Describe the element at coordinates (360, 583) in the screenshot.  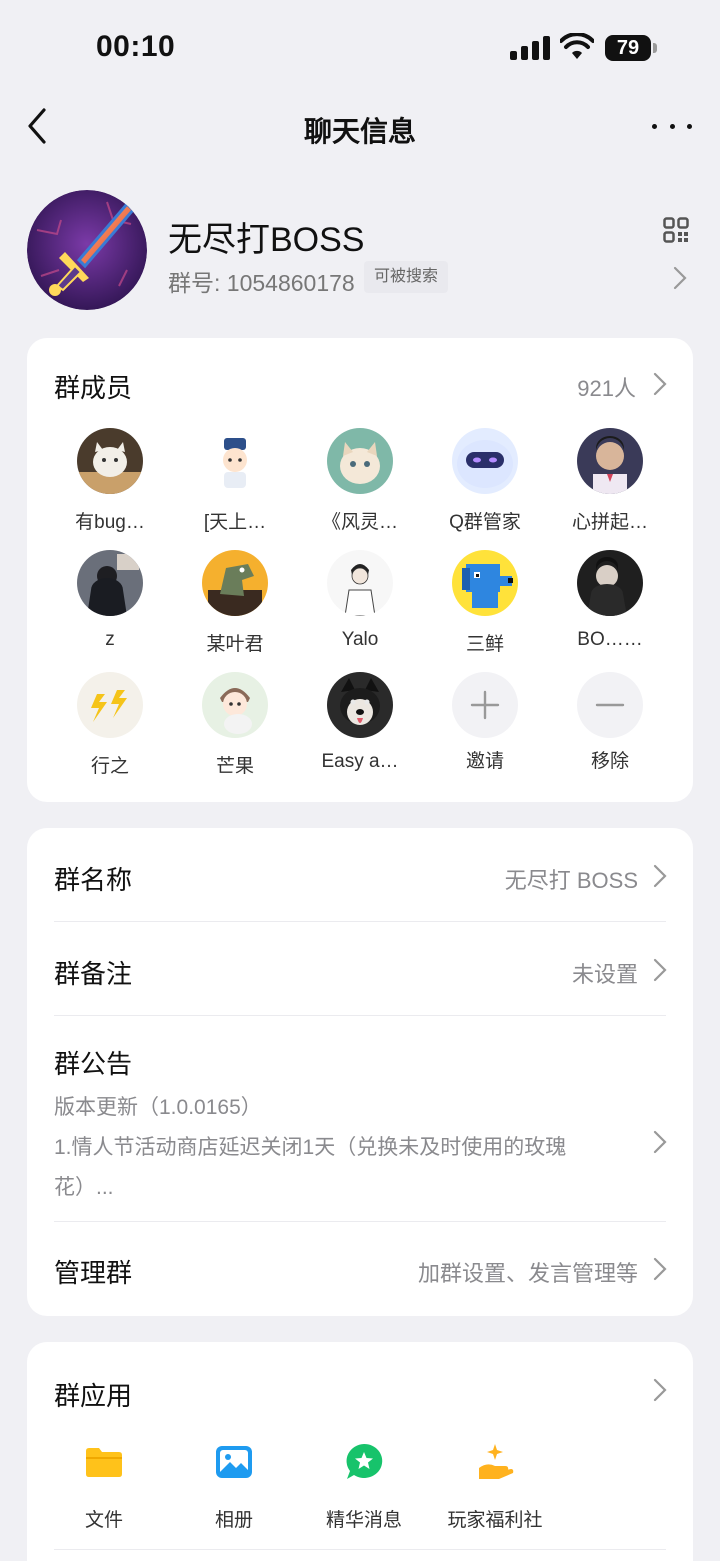
I see `sketch-avatar-icon` at that location.